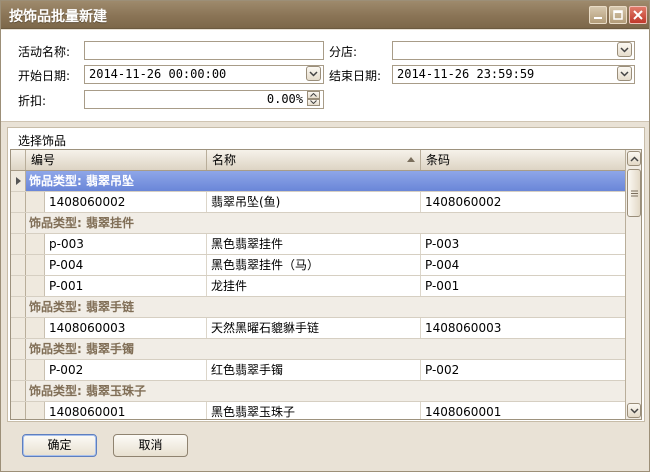 This screenshot has width=650, height=472. I want to click on minimize-button, so click(598, 15).